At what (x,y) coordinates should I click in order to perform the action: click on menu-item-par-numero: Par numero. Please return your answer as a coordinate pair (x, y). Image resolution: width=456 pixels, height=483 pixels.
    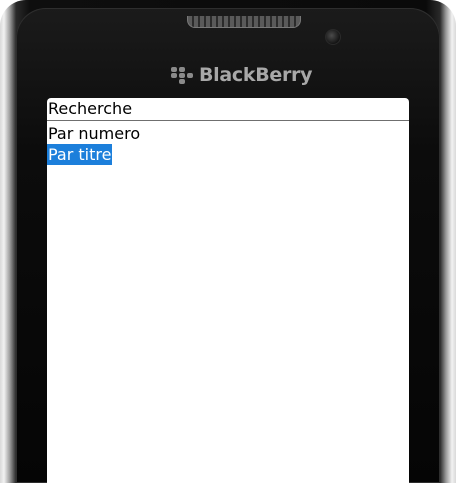
    Looking at the image, I should click on (94, 133).